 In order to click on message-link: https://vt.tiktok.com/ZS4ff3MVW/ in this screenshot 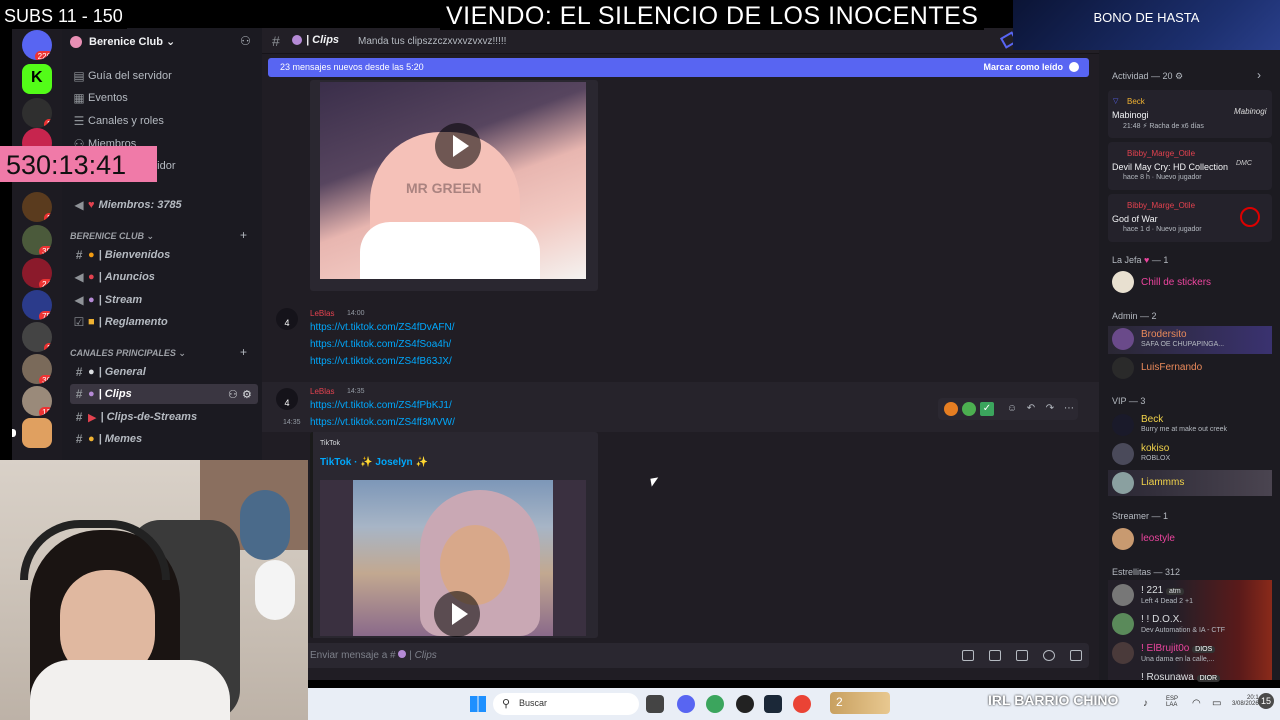, I will do `click(382, 422)`.